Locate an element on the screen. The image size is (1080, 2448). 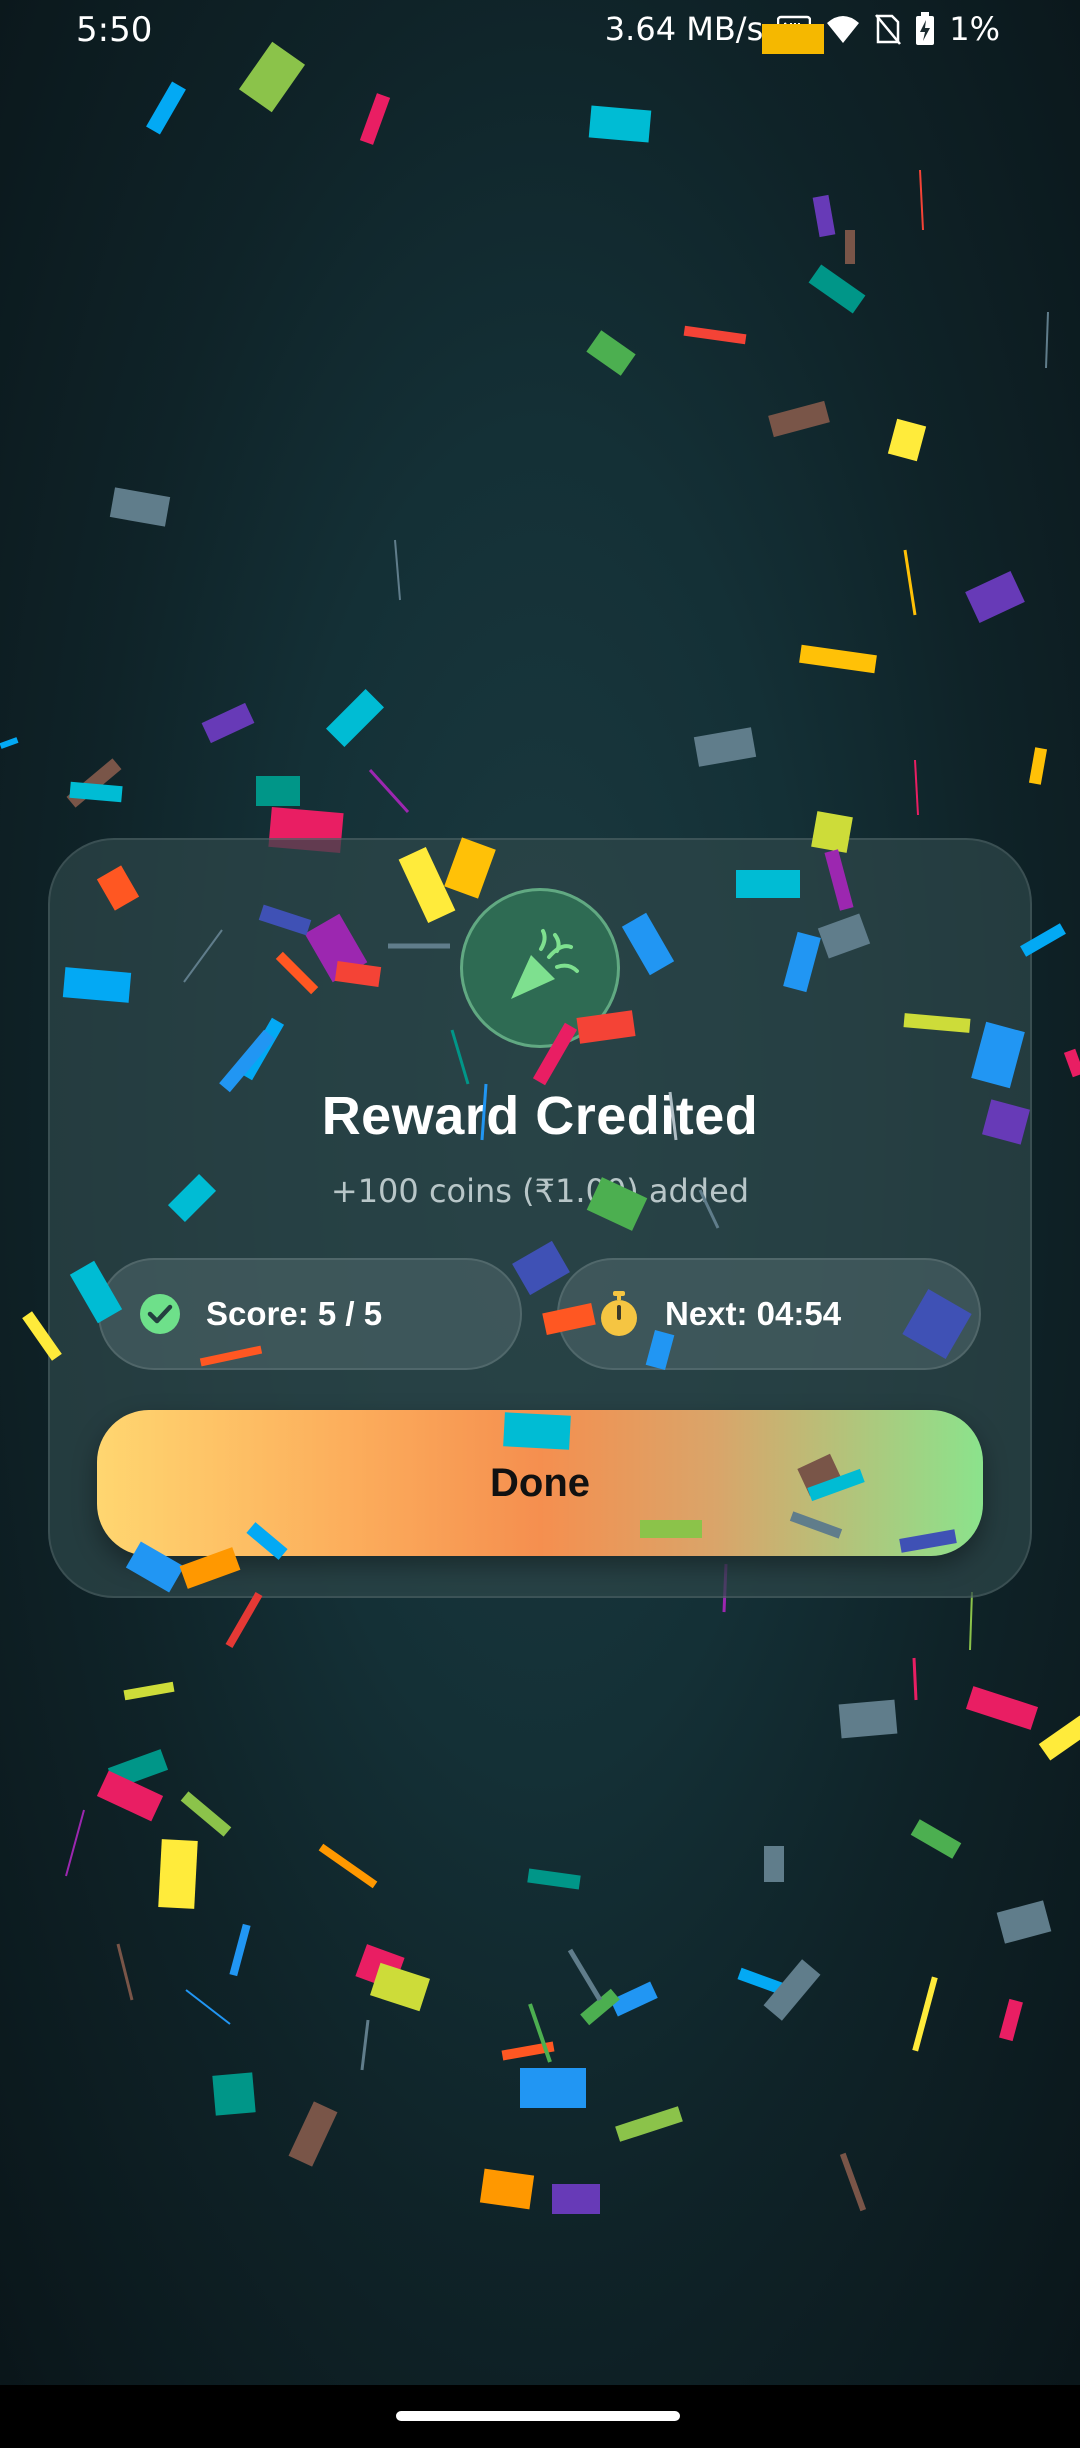
home-indicator is located at coordinates (538, 2416).